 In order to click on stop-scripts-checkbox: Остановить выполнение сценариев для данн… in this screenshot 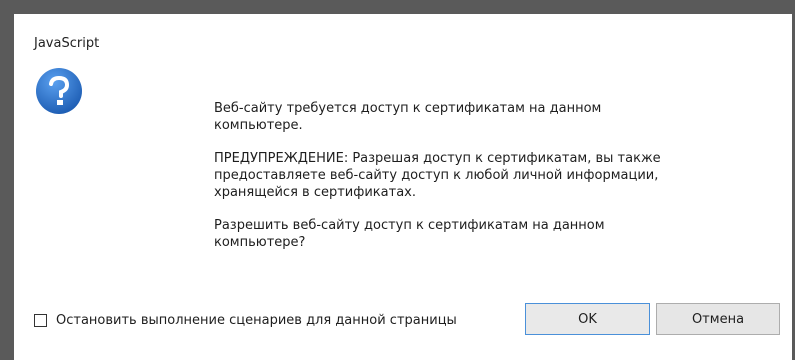, I will do `click(245, 320)`.